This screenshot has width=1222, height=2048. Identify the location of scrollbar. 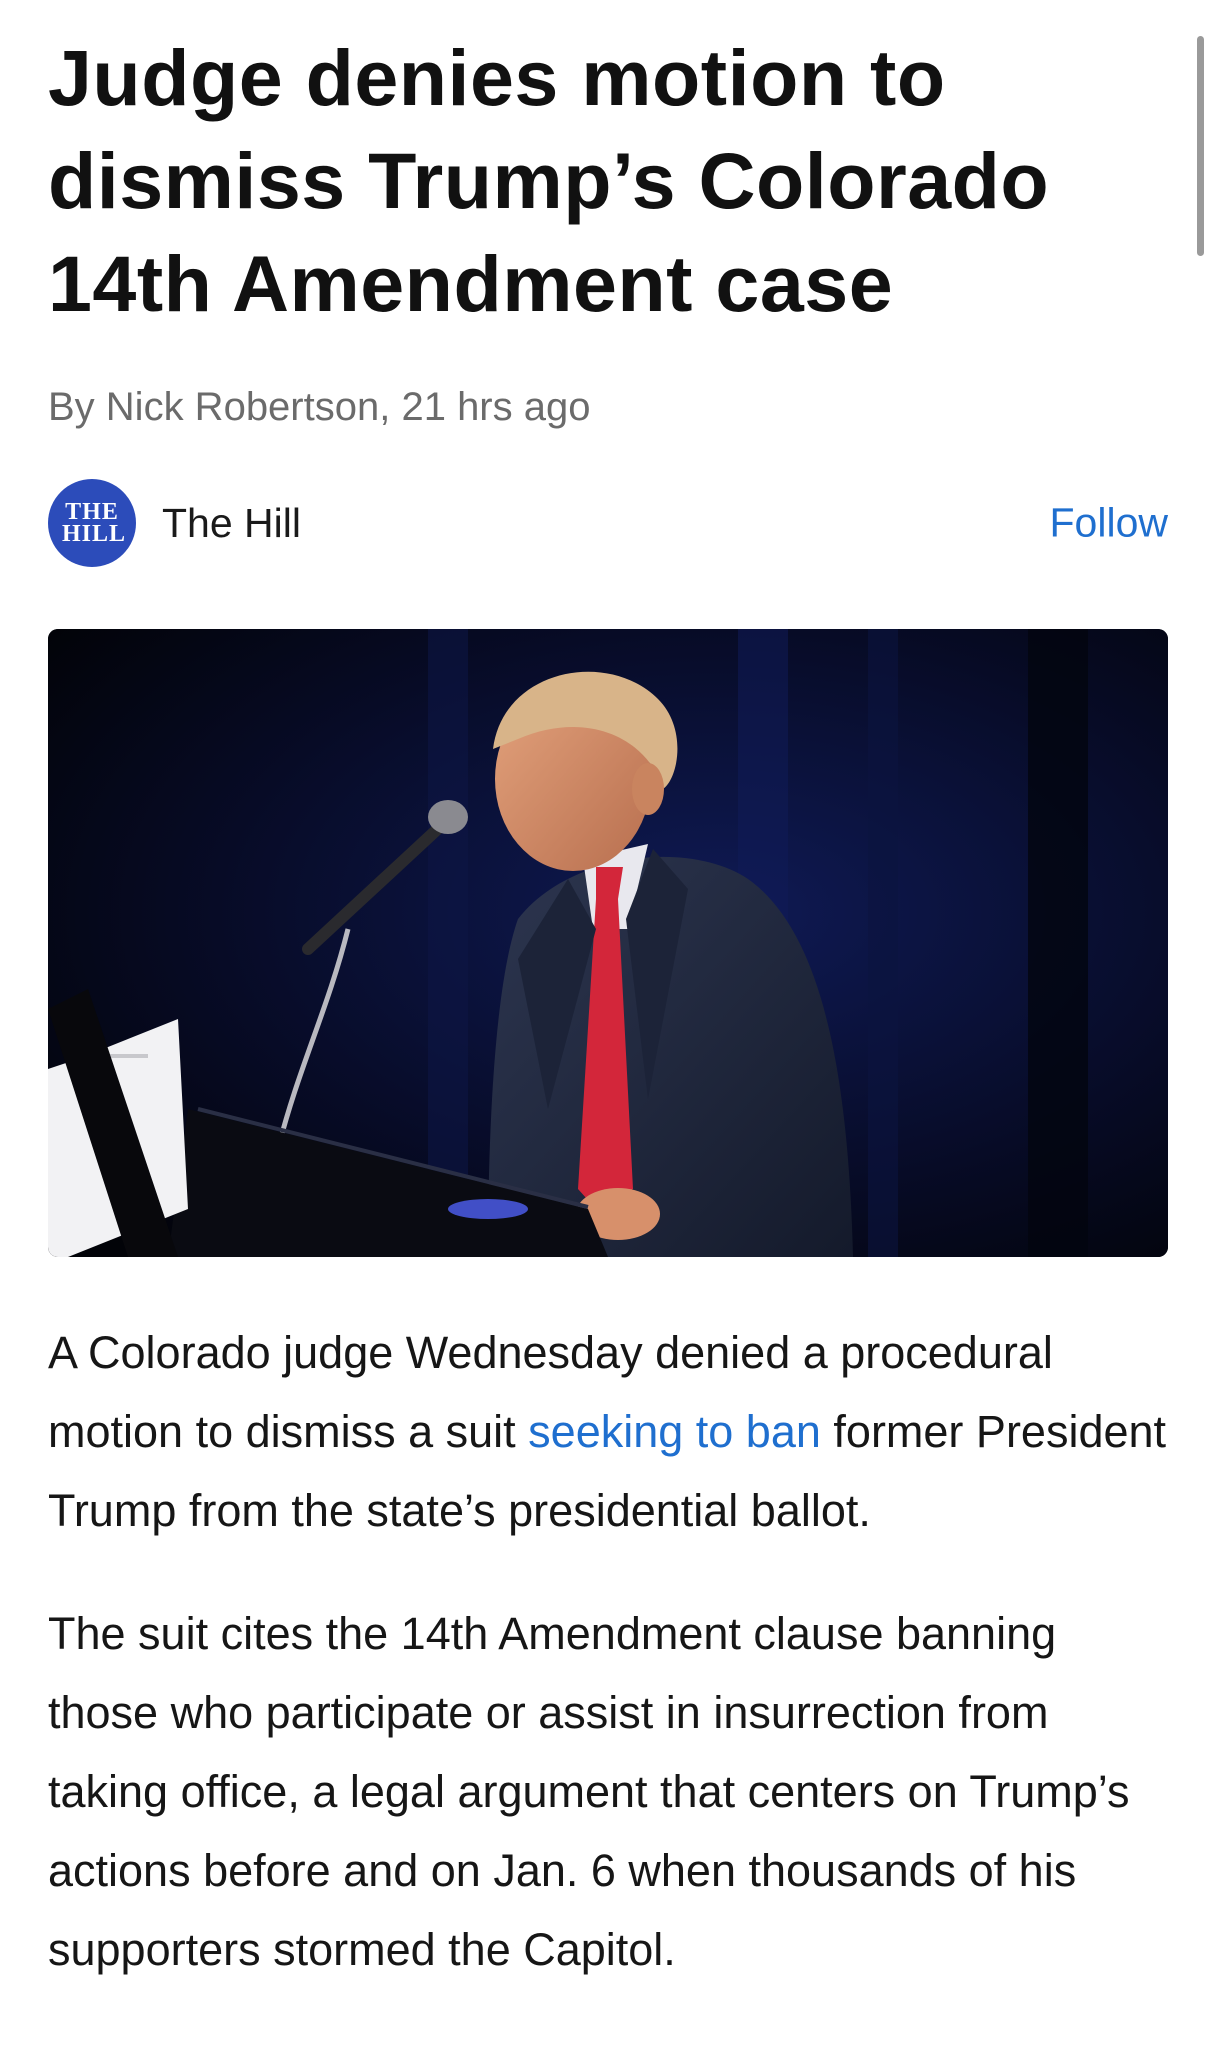
(1200, 146).